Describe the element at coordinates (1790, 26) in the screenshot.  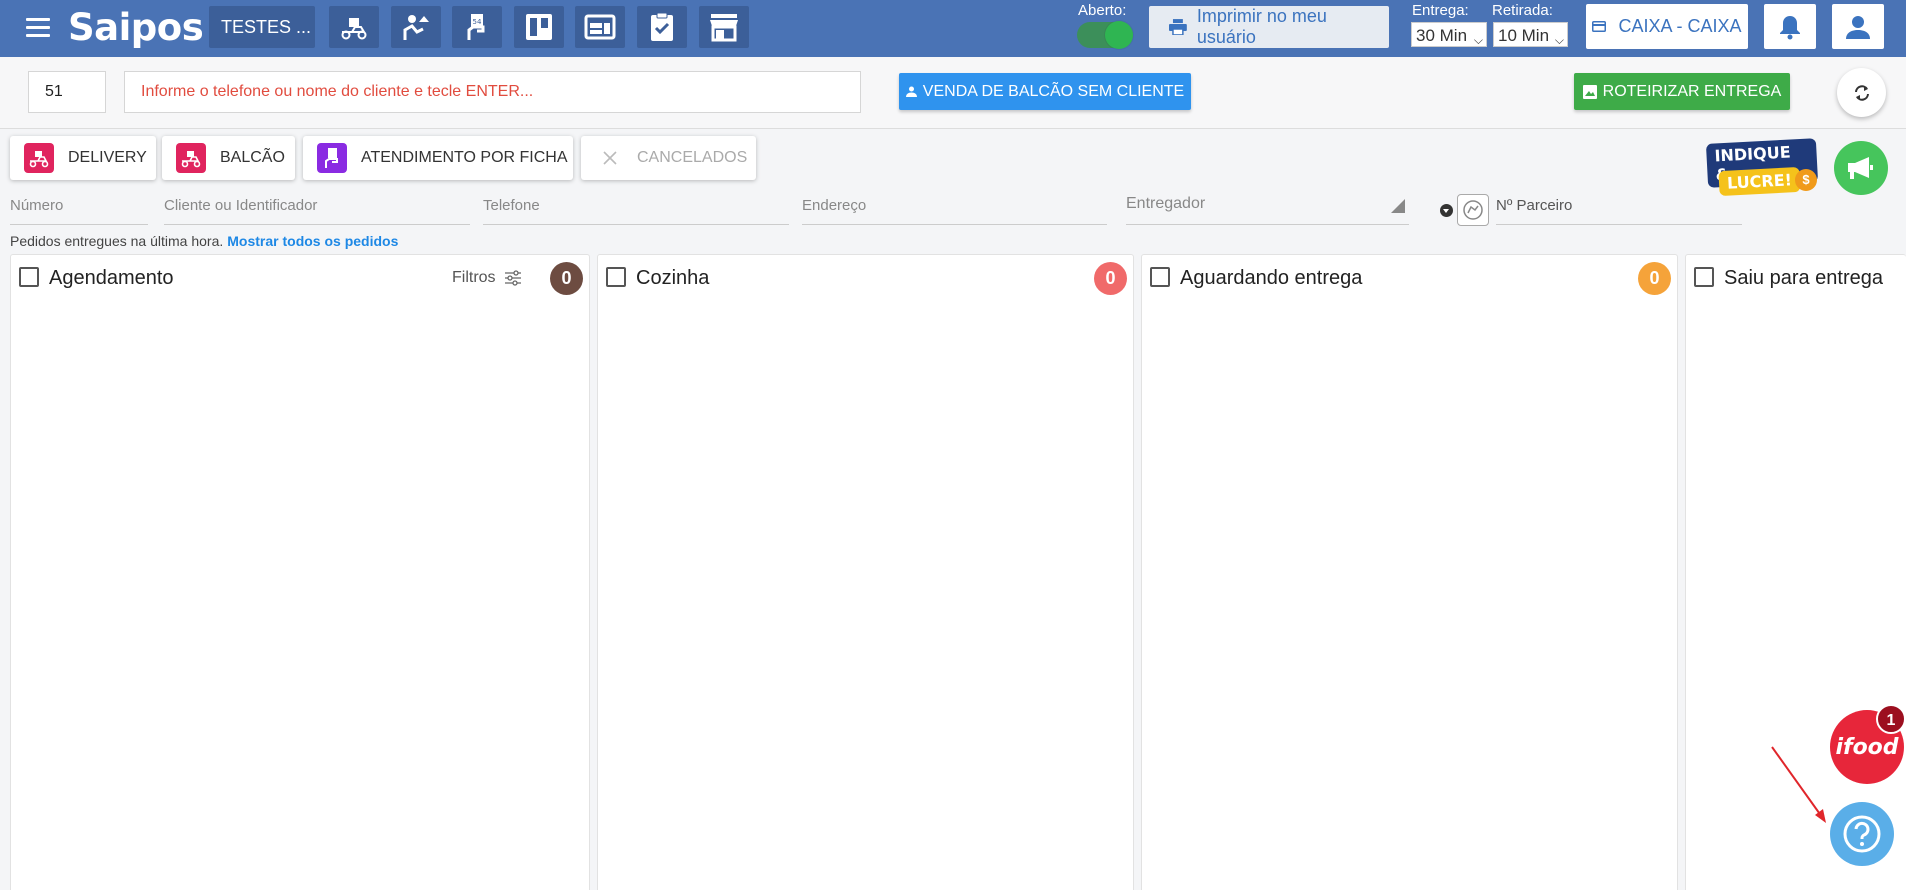
I see `notifications-bell-icon` at that location.